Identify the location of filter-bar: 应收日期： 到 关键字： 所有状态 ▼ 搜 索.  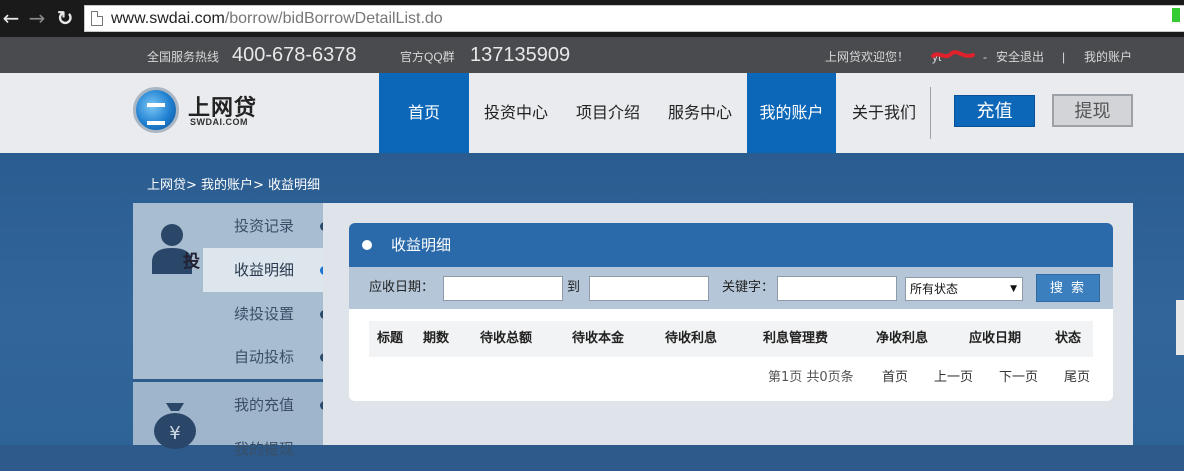
(731, 288).